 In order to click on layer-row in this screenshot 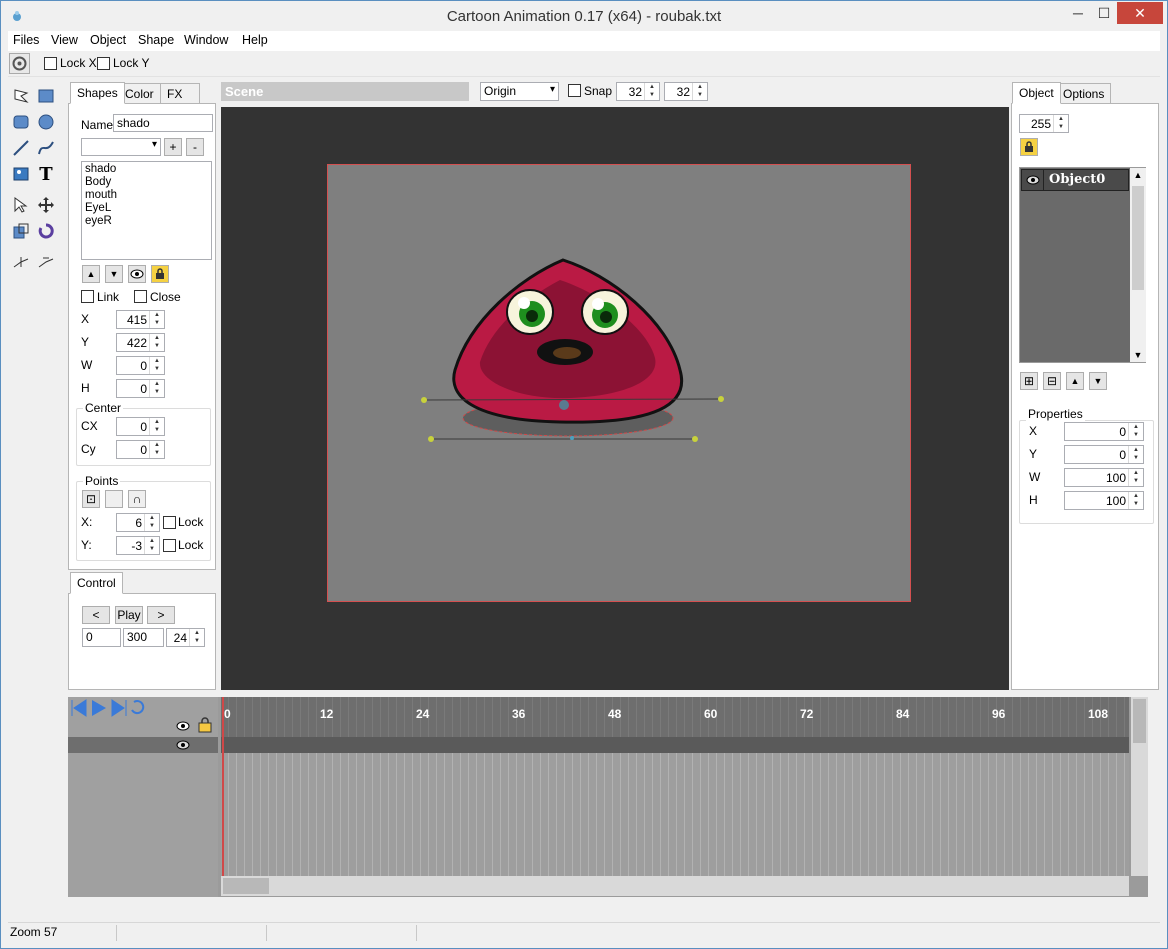, I will do `click(143, 745)`.